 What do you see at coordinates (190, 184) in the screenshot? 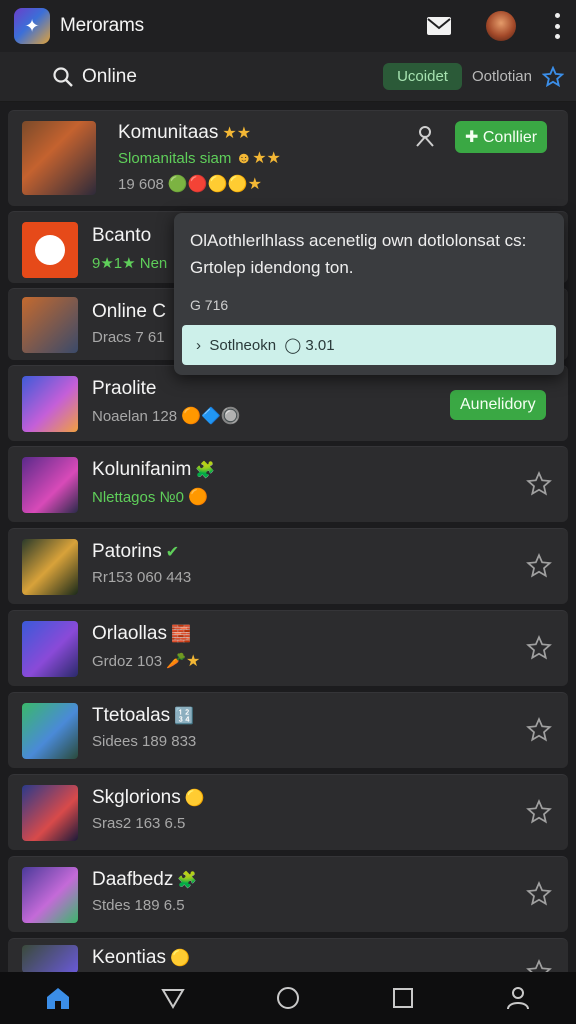
I see `item-count: 19 608 🟢🔴🟡🟡★` at bounding box center [190, 184].